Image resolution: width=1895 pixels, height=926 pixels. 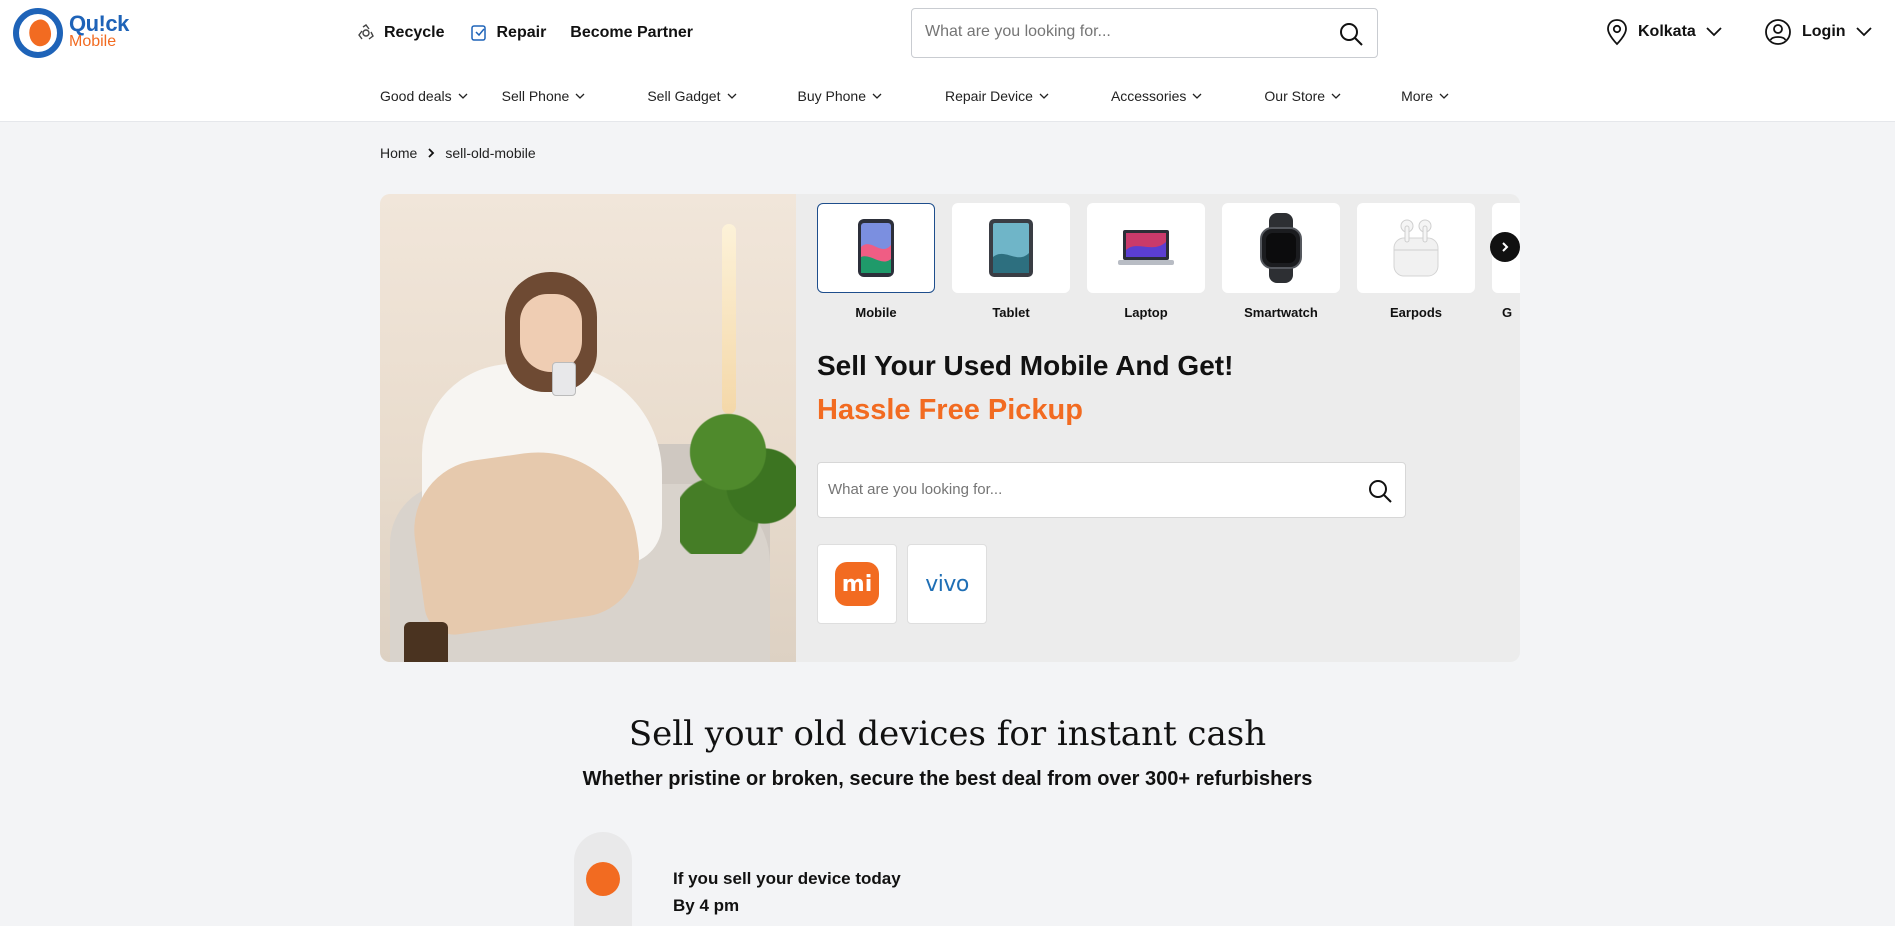 What do you see at coordinates (416, 96) in the screenshot?
I see `nav-label: Good deals` at bounding box center [416, 96].